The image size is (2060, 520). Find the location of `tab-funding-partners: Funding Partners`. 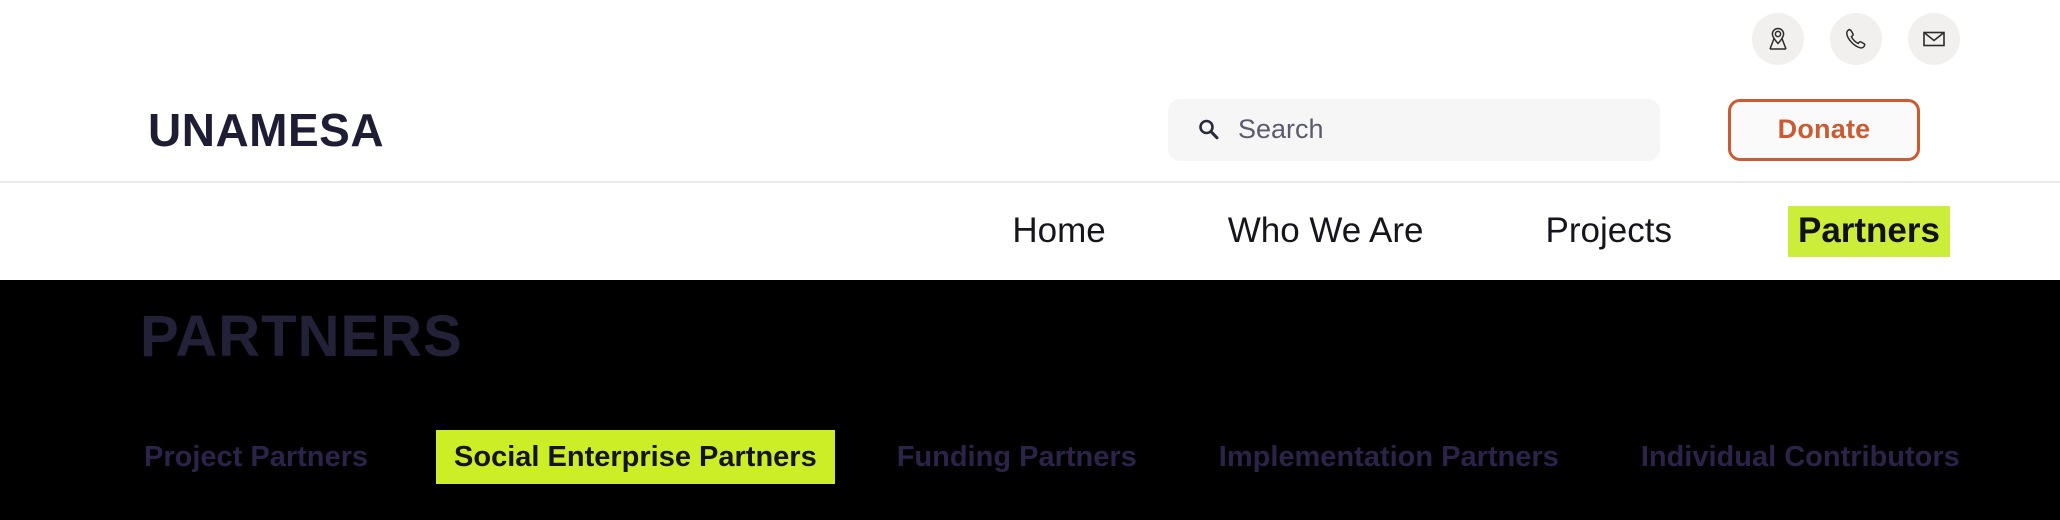

tab-funding-partners: Funding Partners is located at coordinates (1017, 457).